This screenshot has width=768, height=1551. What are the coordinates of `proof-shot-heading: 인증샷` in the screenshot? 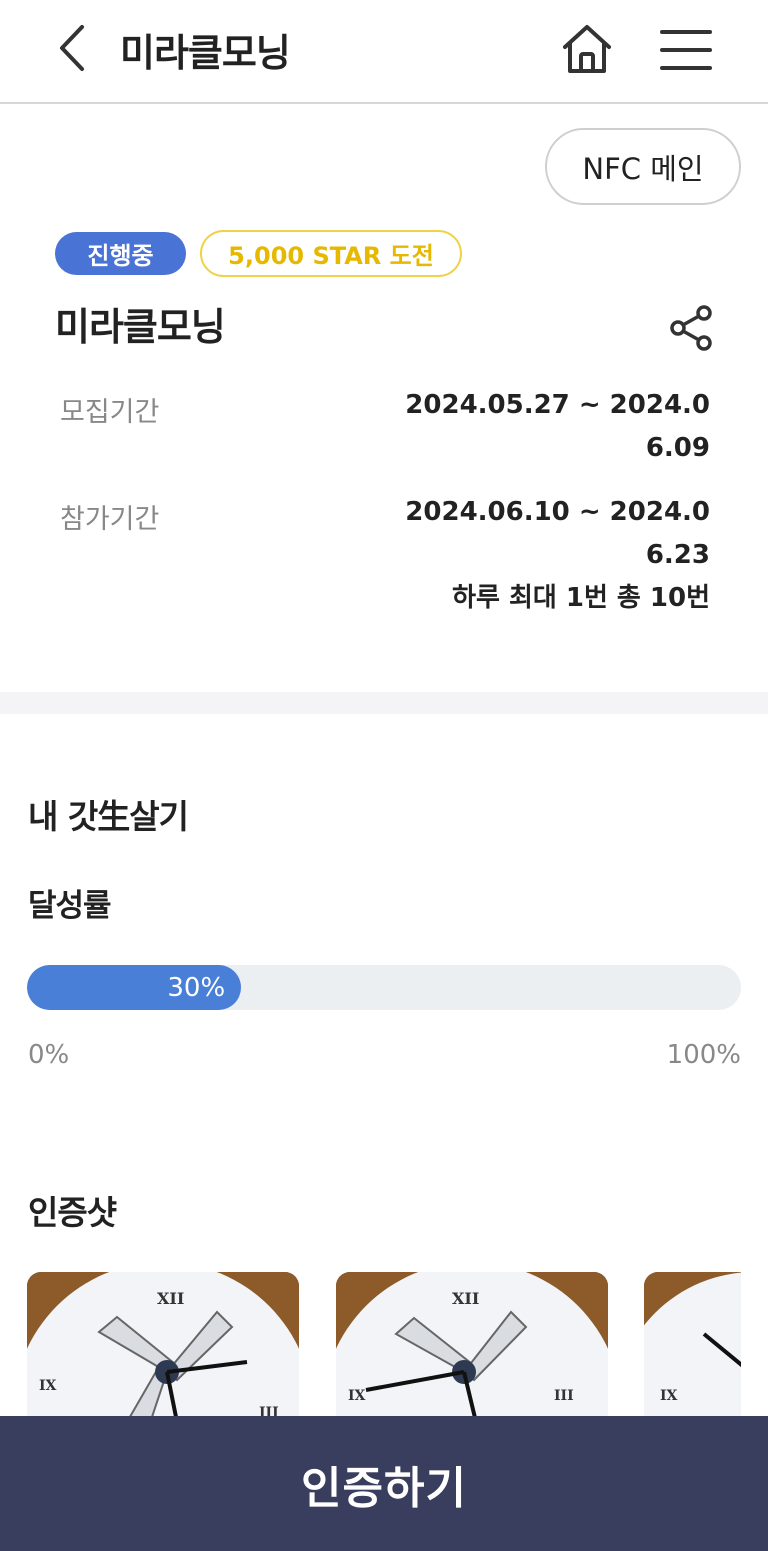 It's located at (72, 1212).